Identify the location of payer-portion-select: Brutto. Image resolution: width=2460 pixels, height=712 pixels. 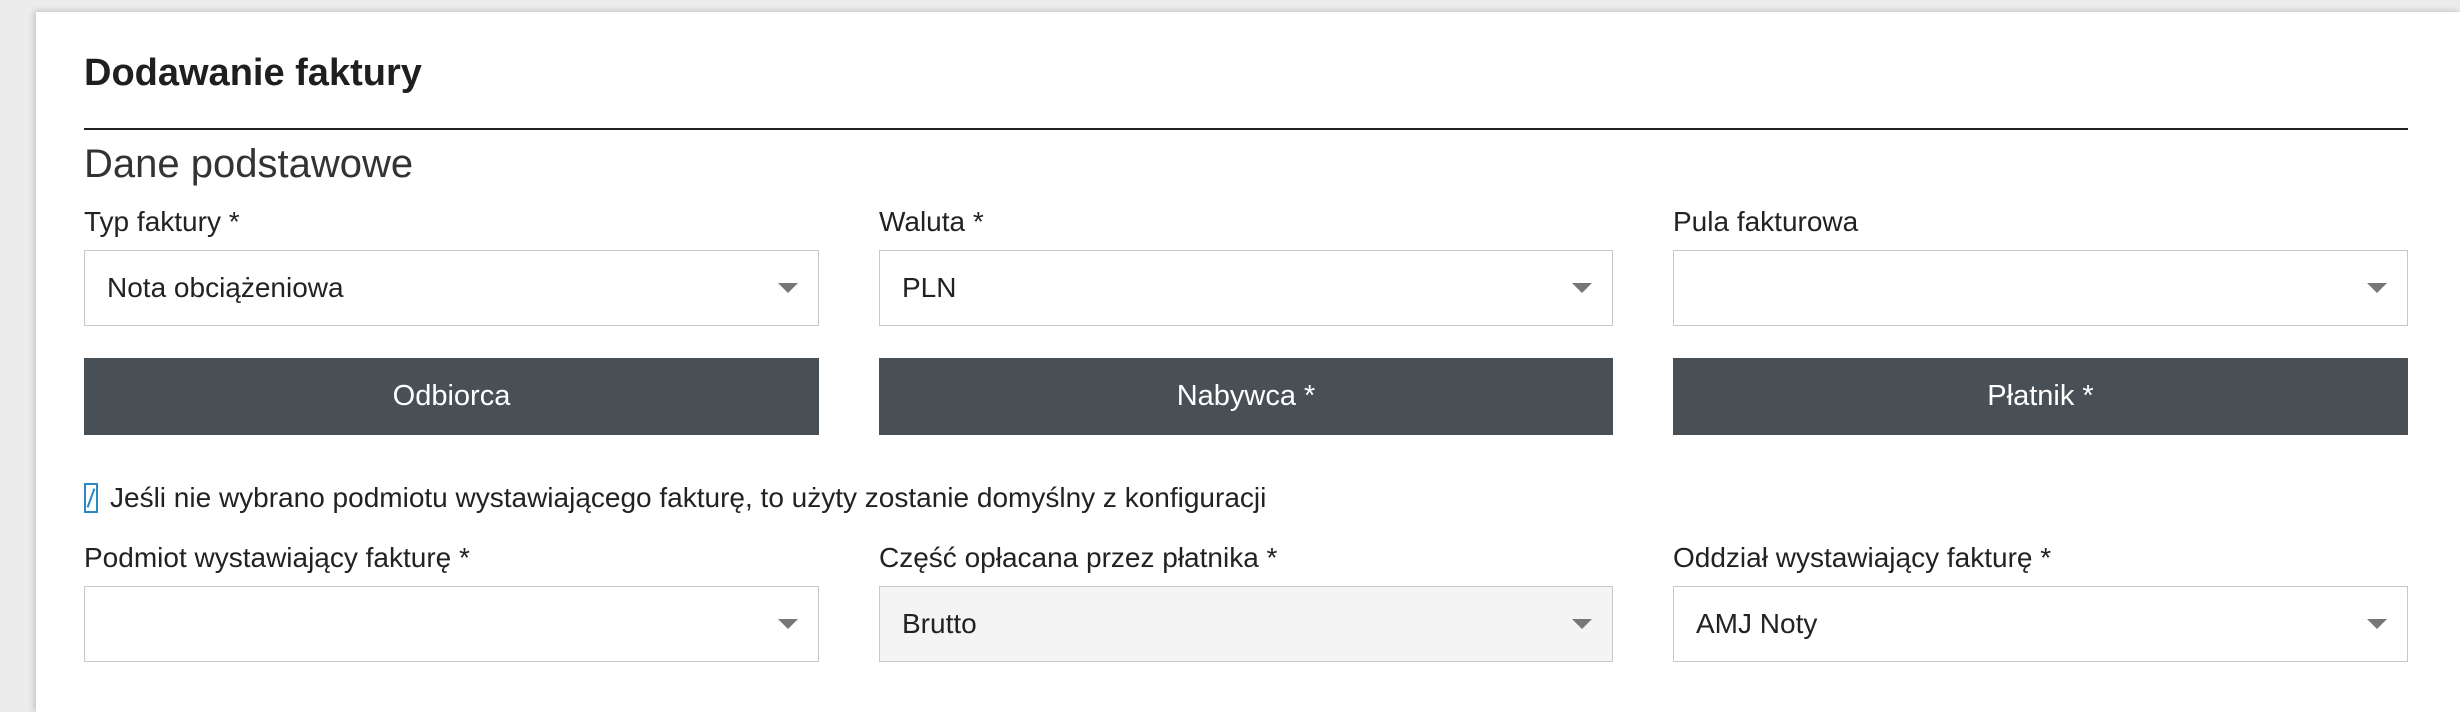
(1246, 624).